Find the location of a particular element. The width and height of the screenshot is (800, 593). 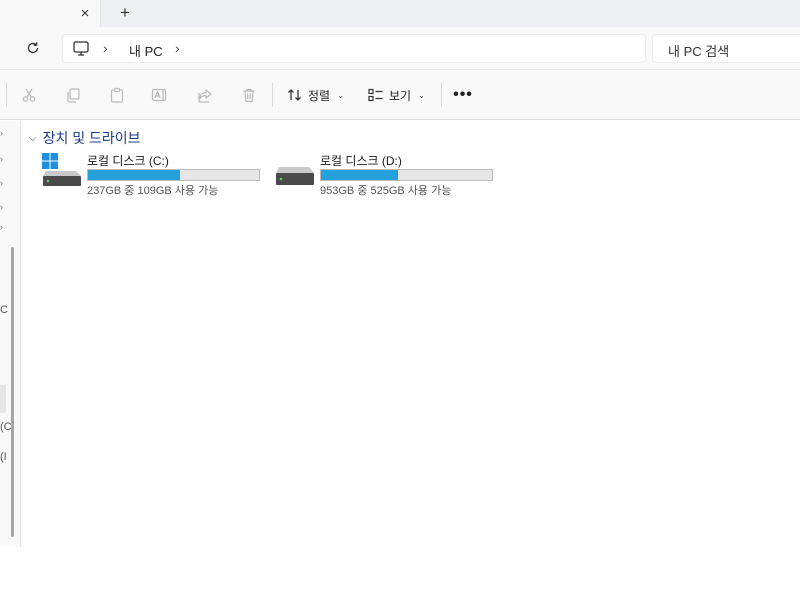

search-input: 내 PC 검색 is located at coordinates (726, 48).